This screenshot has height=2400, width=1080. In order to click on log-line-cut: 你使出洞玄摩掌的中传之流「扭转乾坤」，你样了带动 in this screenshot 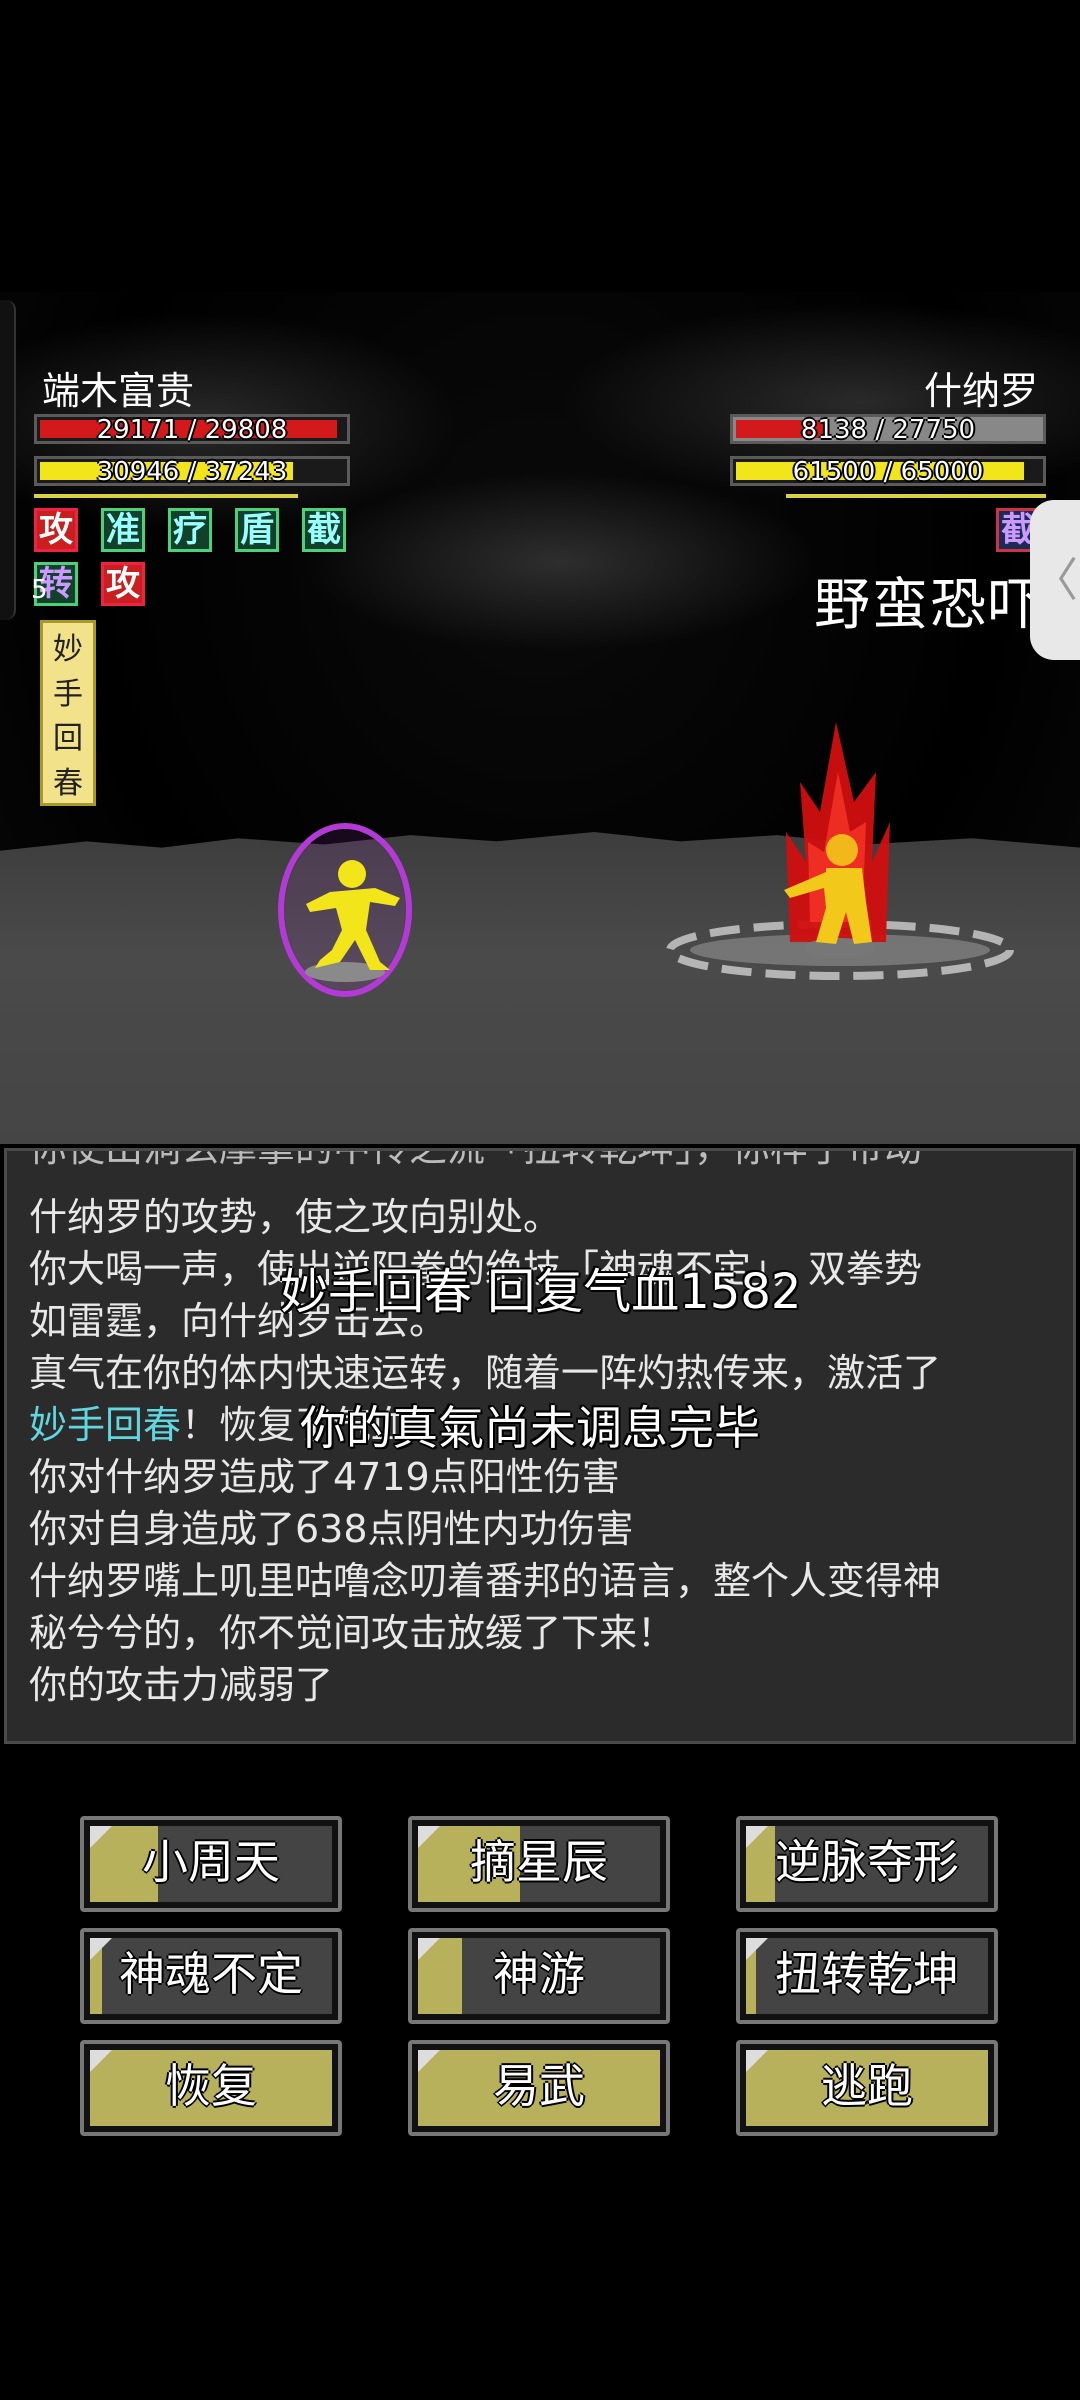, I will do `click(476, 1159)`.